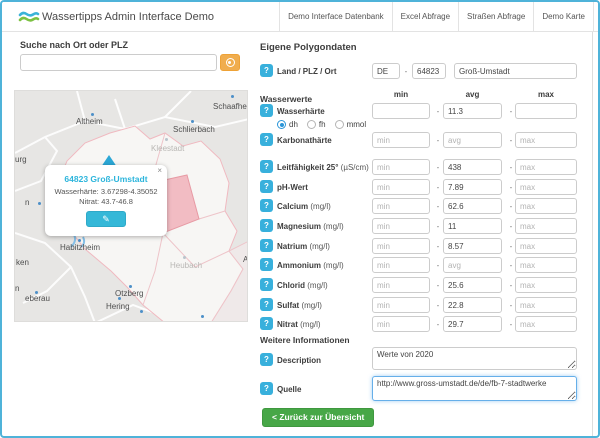 This screenshot has width=600, height=438. Describe the element at coordinates (472, 111) in the screenshot. I see `wasserhaerte-avg-input` at that location.